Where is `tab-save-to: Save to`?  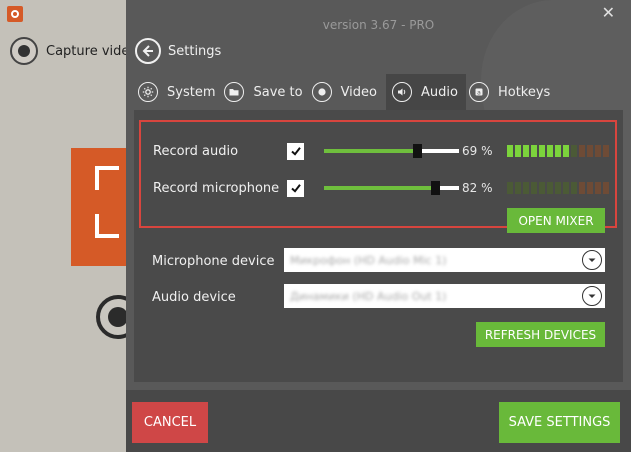 tab-save-to: Save to is located at coordinates (266, 92).